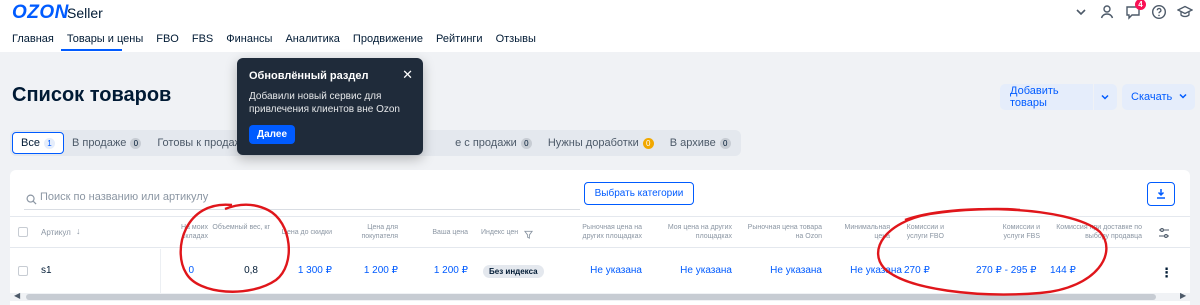 Image resolution: width=1200 pixels, height=305 pixels. What do you see at coordinates (388, 39) in the screenshot?
I see `nav-item-promotion: Продвижение` at bounding box center [388, 39].